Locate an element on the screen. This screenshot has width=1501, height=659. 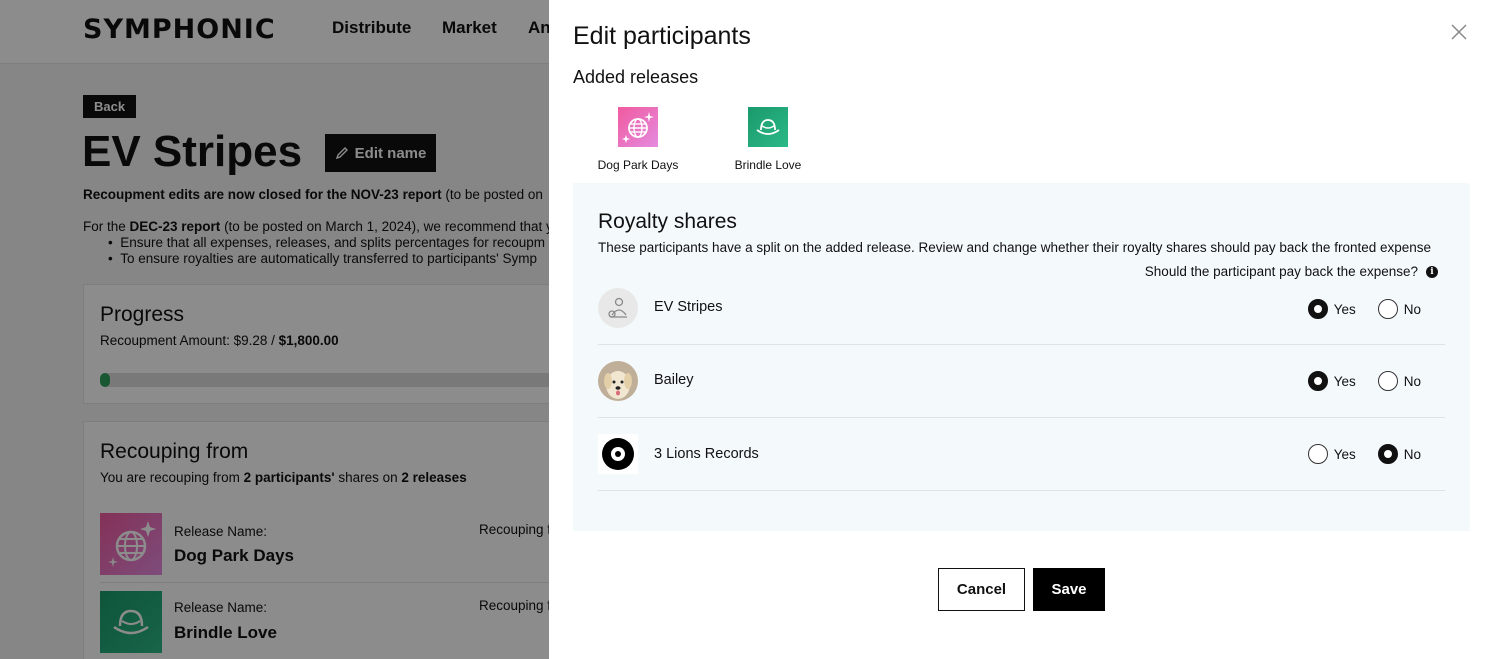
record-label-logo is located at coordinates (618, 454).